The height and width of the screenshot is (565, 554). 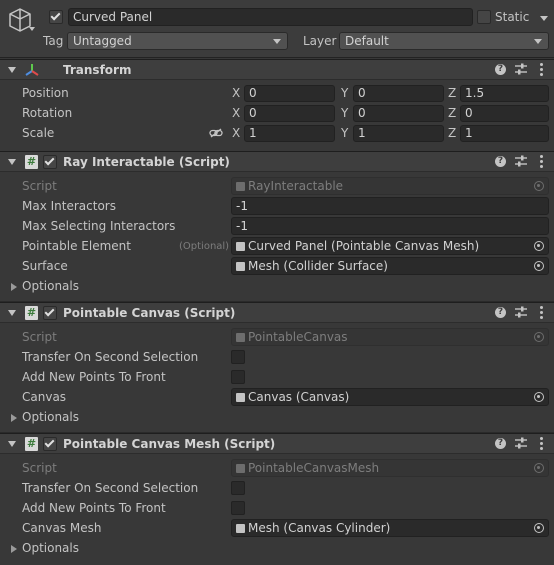 What do you see at coordinates (398, 93) in the screenshot?
I see `position-y-field: 0` at bounding box center [398, 93].